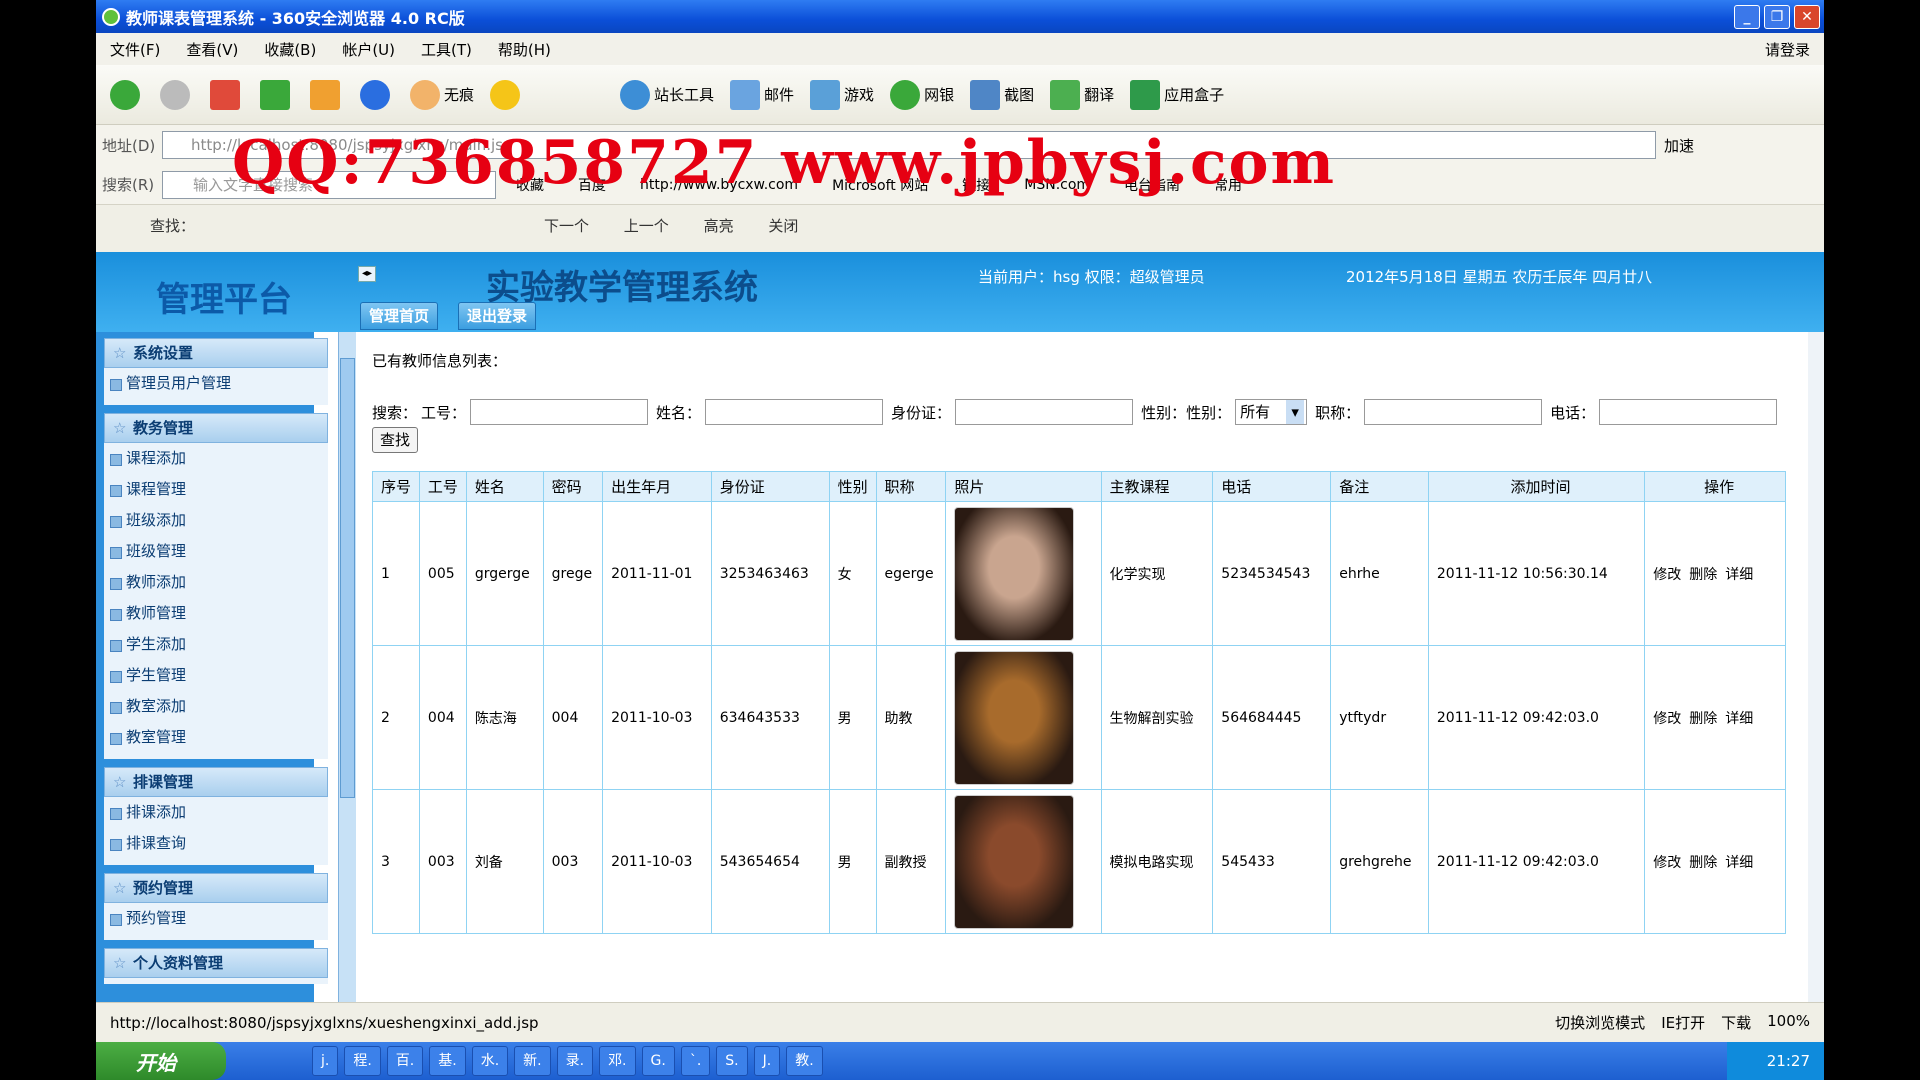  I want to click on forward-button, so click(177, 94).